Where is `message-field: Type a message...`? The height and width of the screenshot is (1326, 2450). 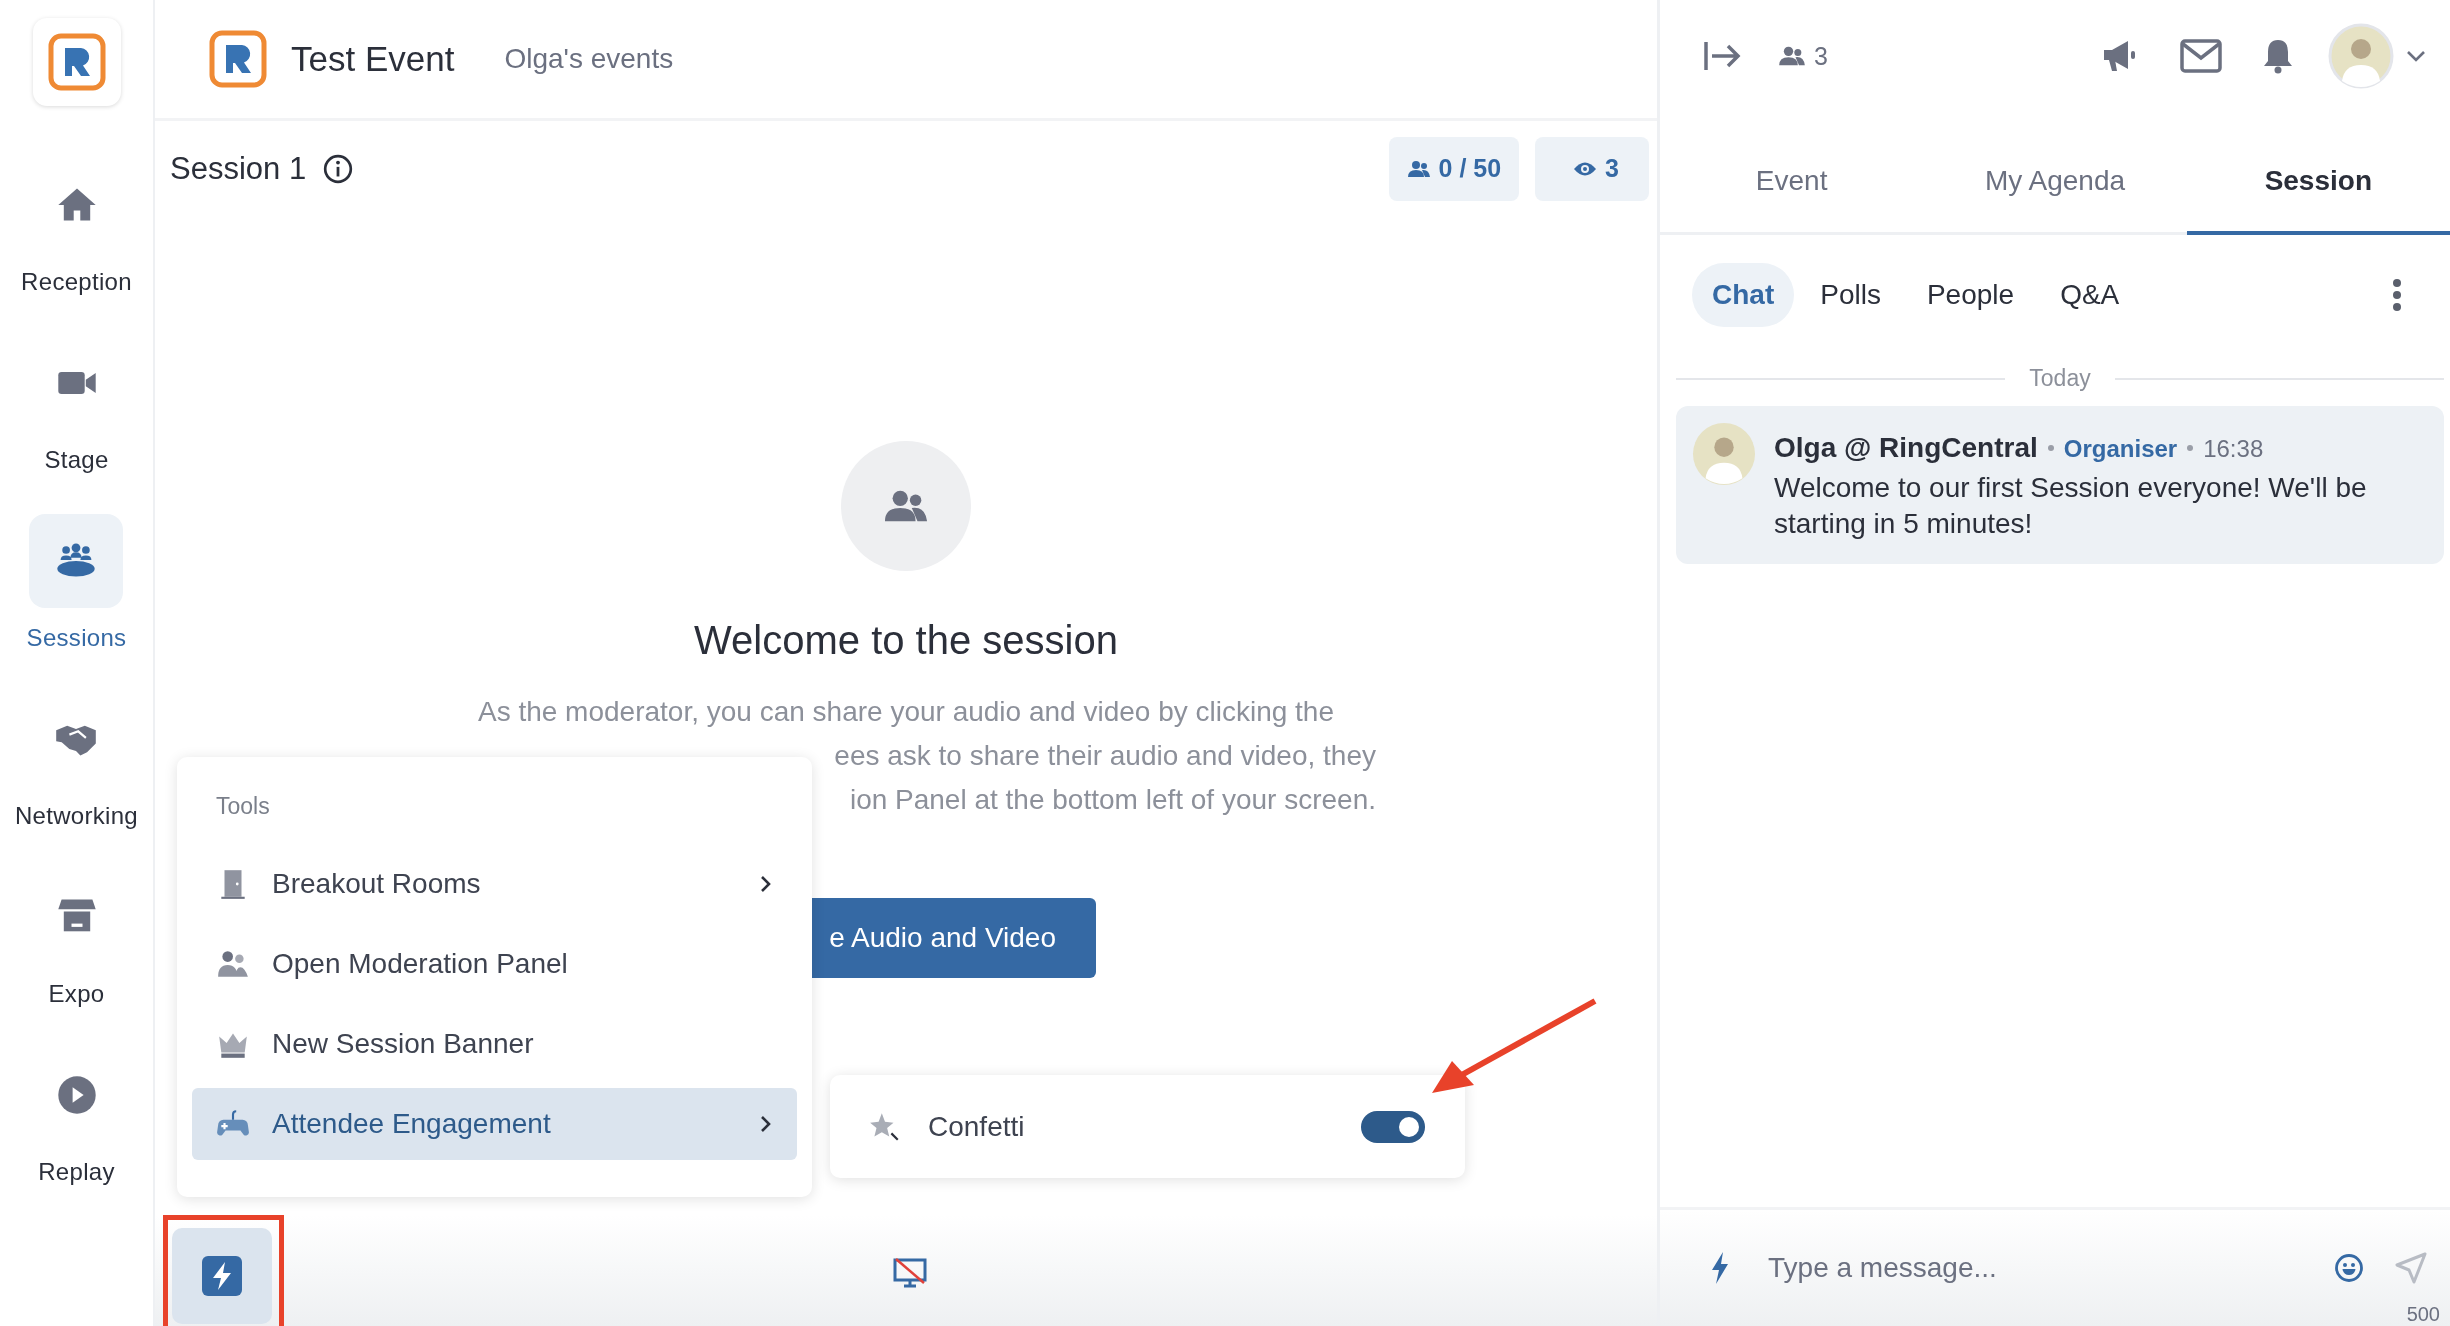 message-field: Type a message... is located at coordinates (2035, 1268).